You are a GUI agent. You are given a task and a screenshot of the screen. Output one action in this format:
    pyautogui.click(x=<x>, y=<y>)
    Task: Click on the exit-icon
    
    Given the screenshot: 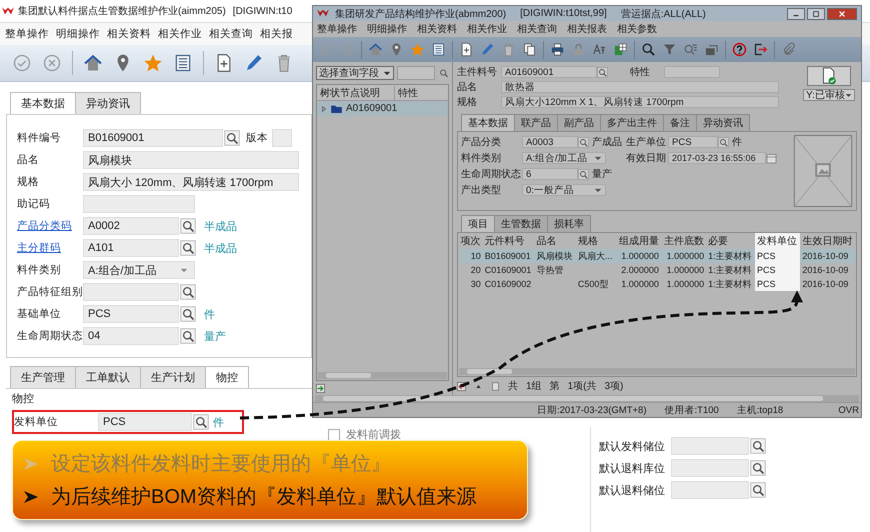 What is the action you would take?
    pyautogui.click(x=760, y=49)
    